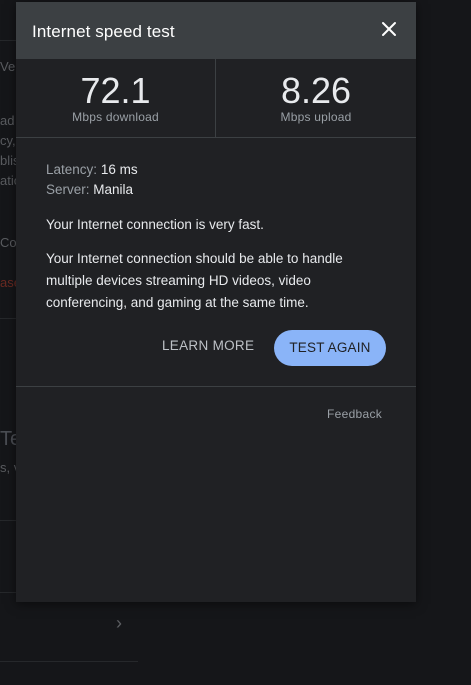  I want to click on close-button, so click(389, 29).